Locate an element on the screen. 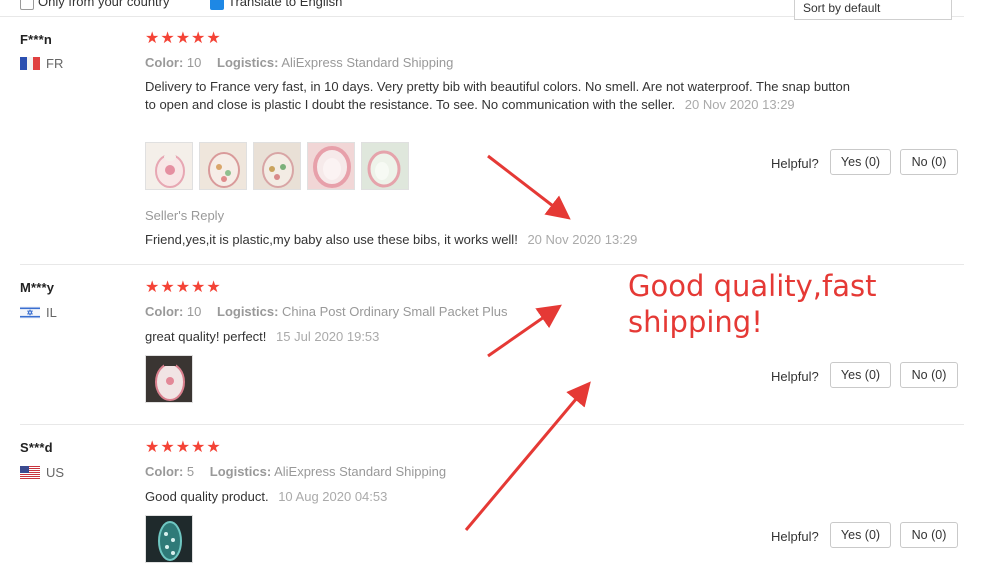 This screenshot has width=984, height=577. review-country: IL is located at coordinates (38, 312).